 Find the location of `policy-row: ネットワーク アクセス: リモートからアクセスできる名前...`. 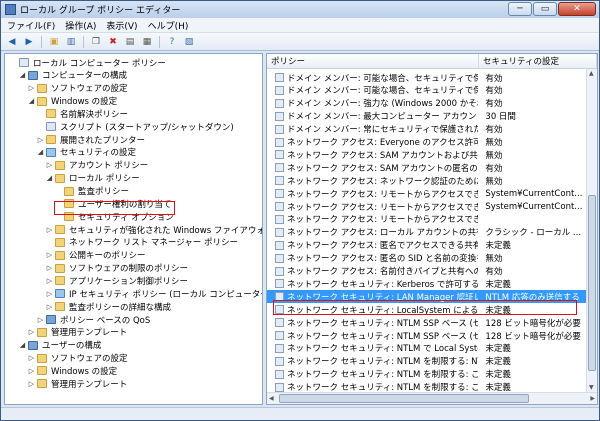

policy-row: ネットワーク アクセス: リモートからアクセスできる名前... is located at coordinates (426, 219).